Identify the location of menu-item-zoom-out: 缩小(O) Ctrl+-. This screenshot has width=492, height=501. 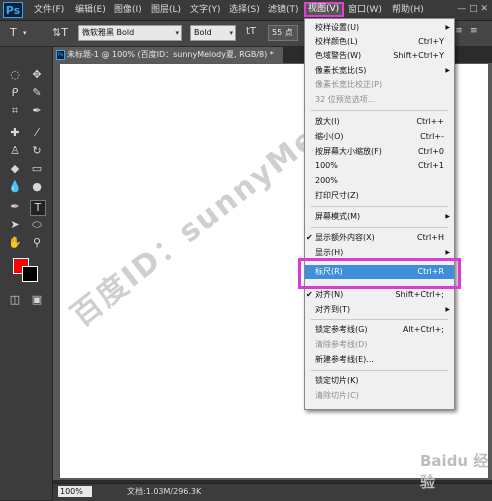
(379, 137).